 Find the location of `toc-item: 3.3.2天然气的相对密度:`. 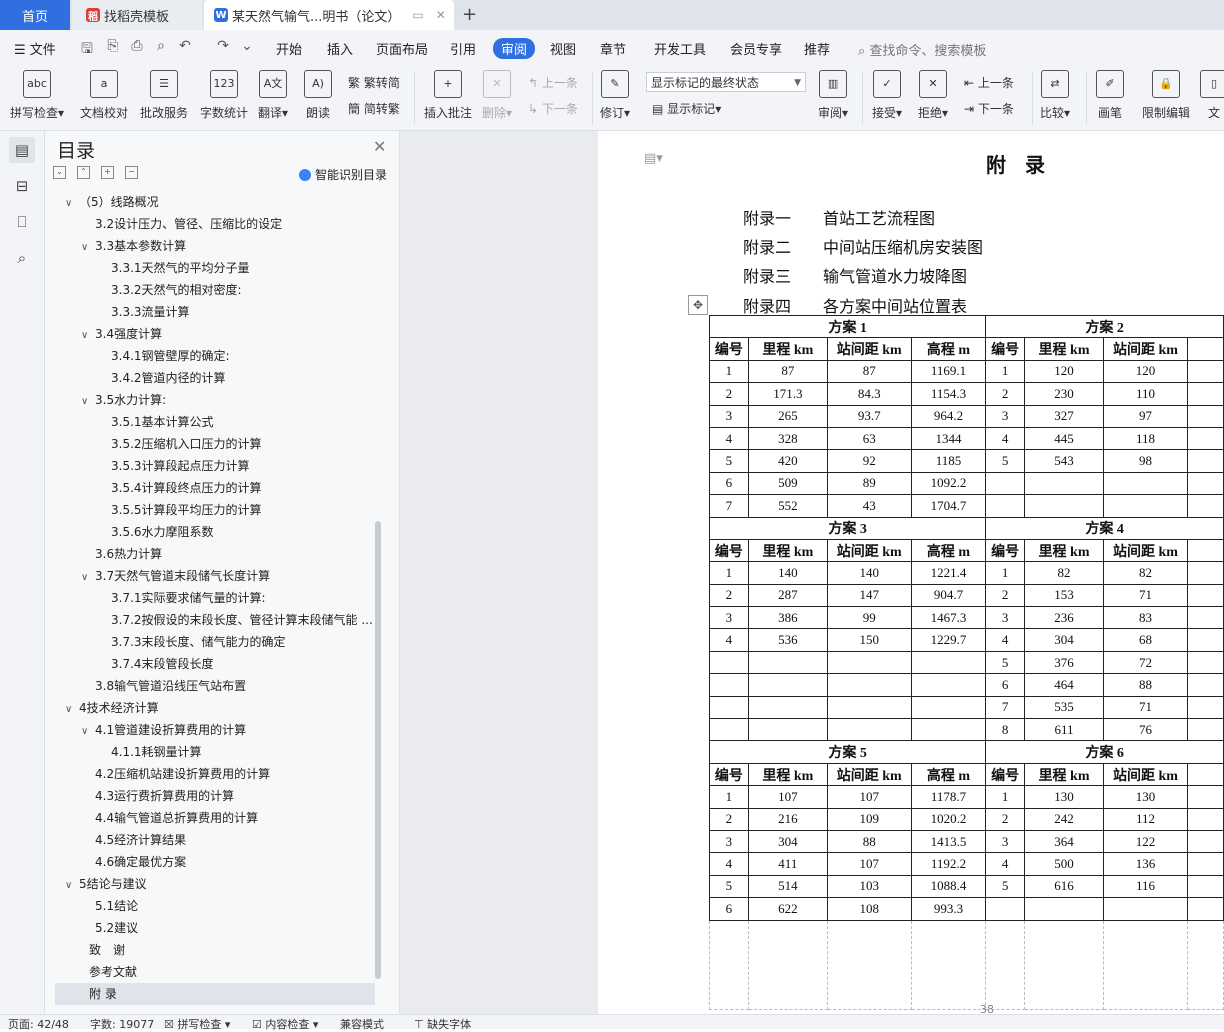

toc-item: 3.3.2天然气的相对密度: is located at coordinates (215, 290).